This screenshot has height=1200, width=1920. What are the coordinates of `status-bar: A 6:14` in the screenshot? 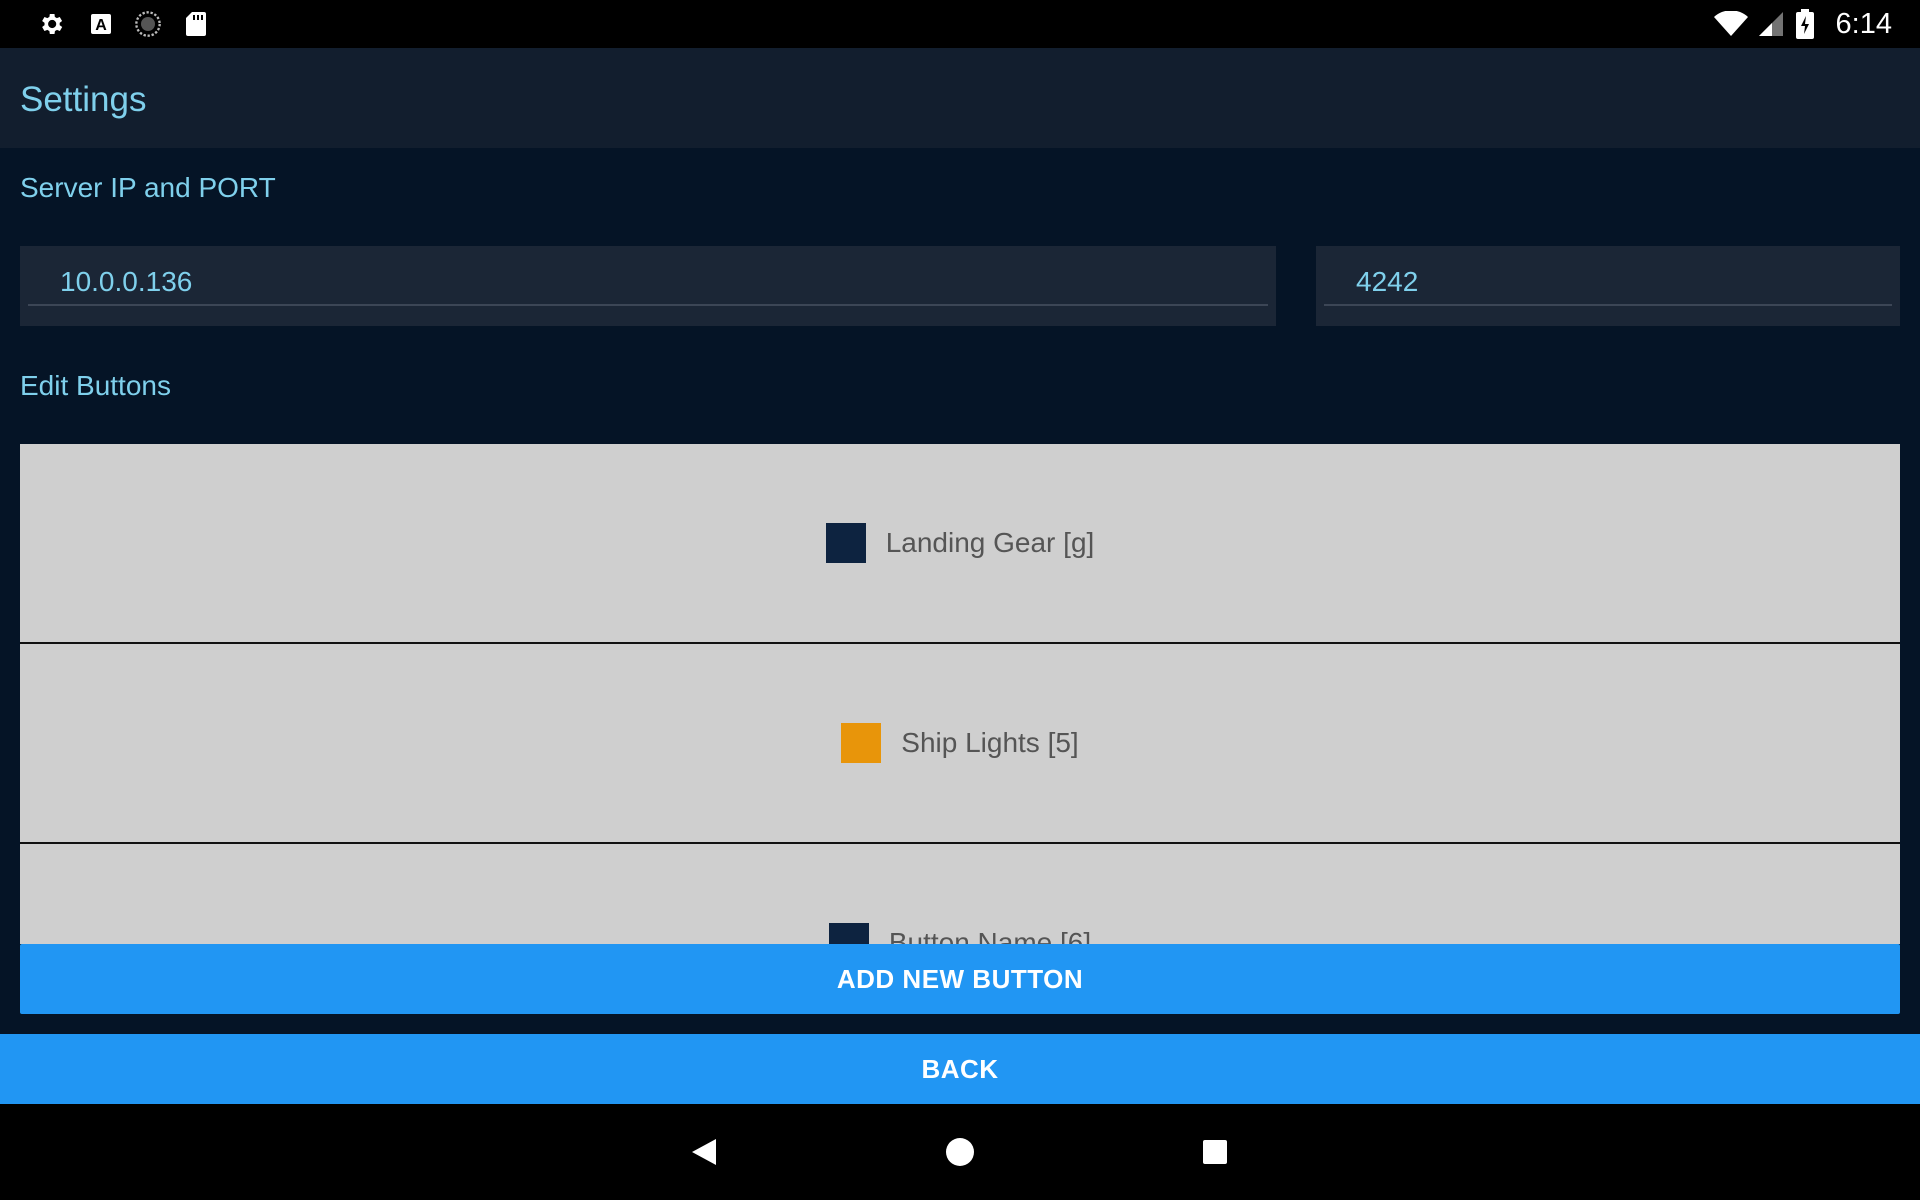 It's located at (960, 24).